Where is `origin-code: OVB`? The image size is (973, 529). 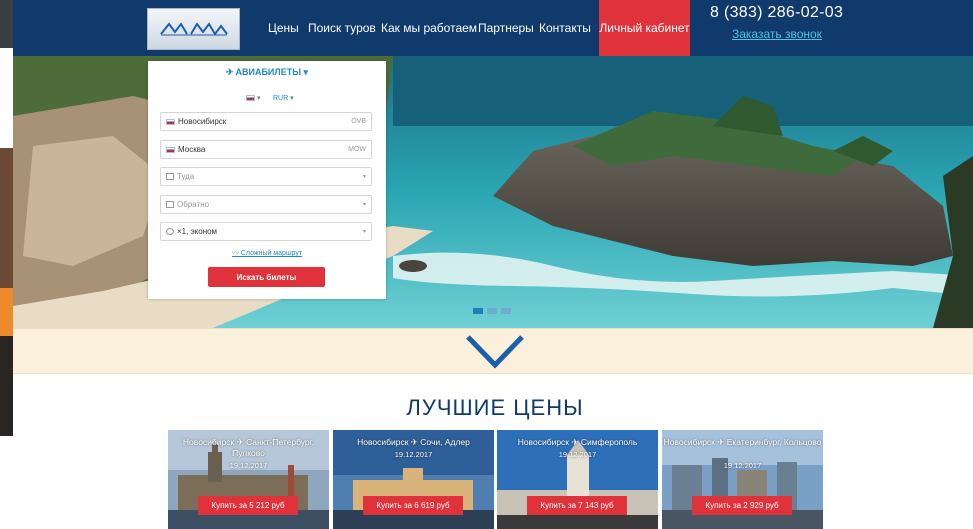
origin-code: OVB is located at coordinates (358, 121).